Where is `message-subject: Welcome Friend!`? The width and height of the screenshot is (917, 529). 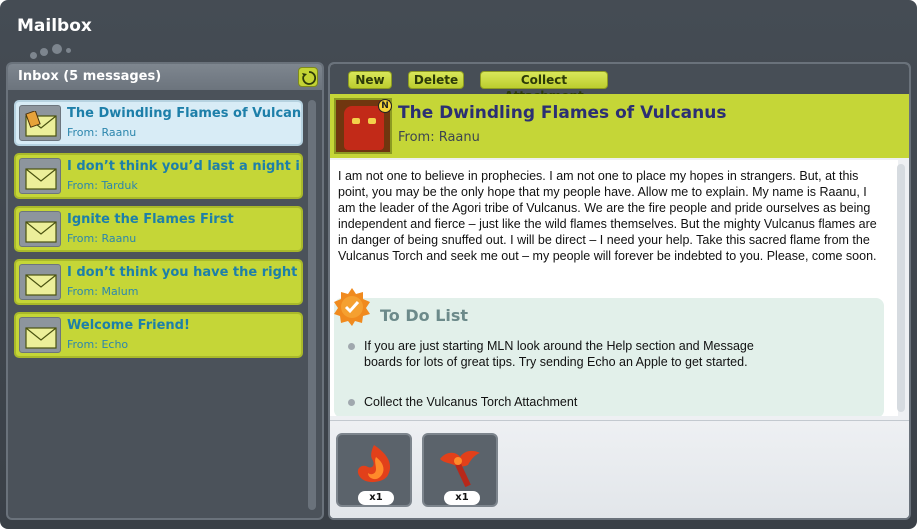 message-subject: Welcome Friend! is located at coordinates (128, 325).